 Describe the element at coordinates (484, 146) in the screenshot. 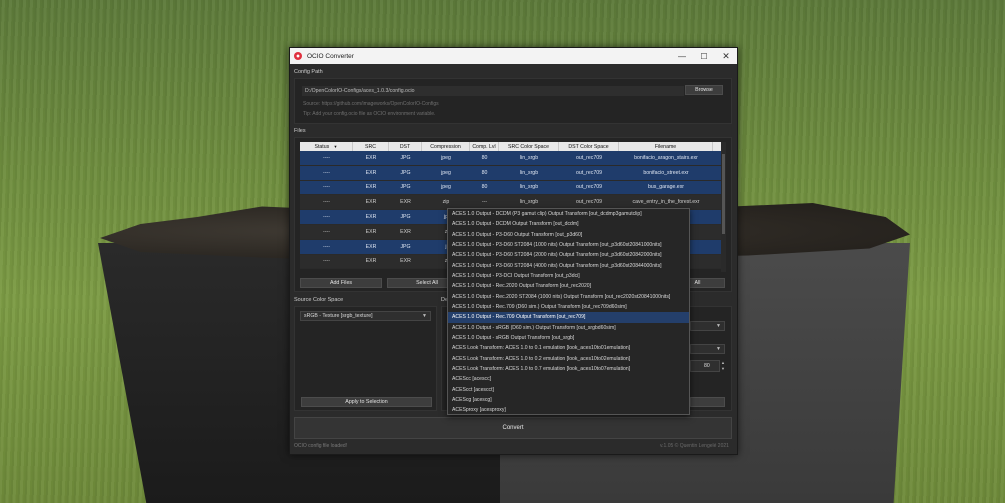

I see `col-comp-lvl: Comp. Lvl` at that location.